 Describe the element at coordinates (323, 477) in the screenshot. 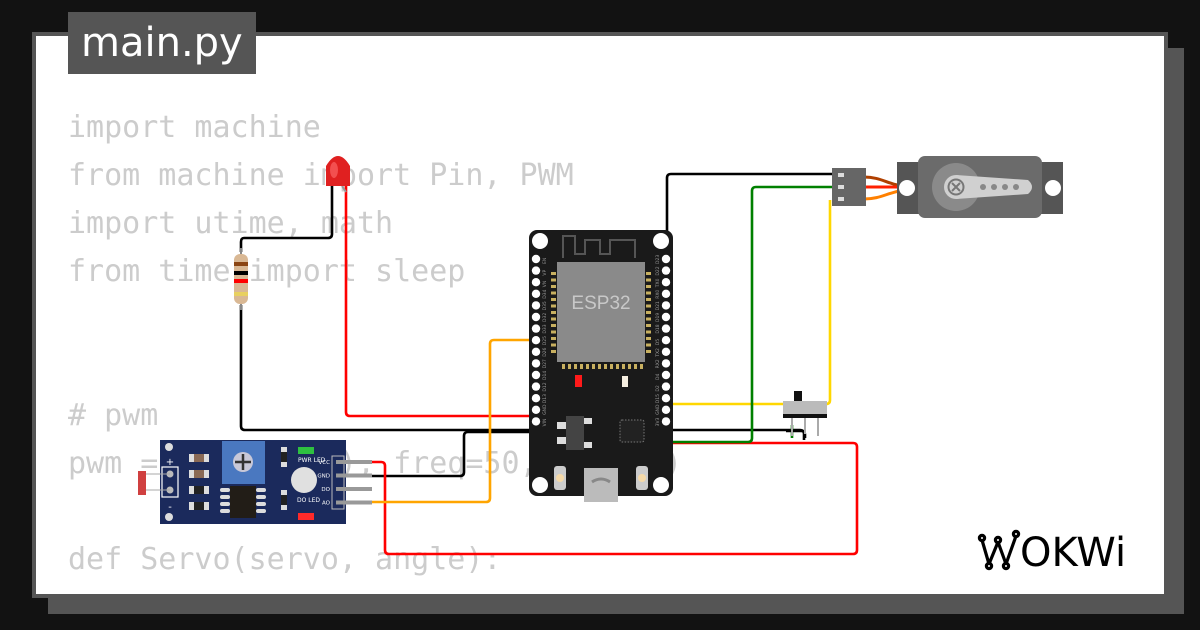

I see `sensor-pin-label: GND` at that location.